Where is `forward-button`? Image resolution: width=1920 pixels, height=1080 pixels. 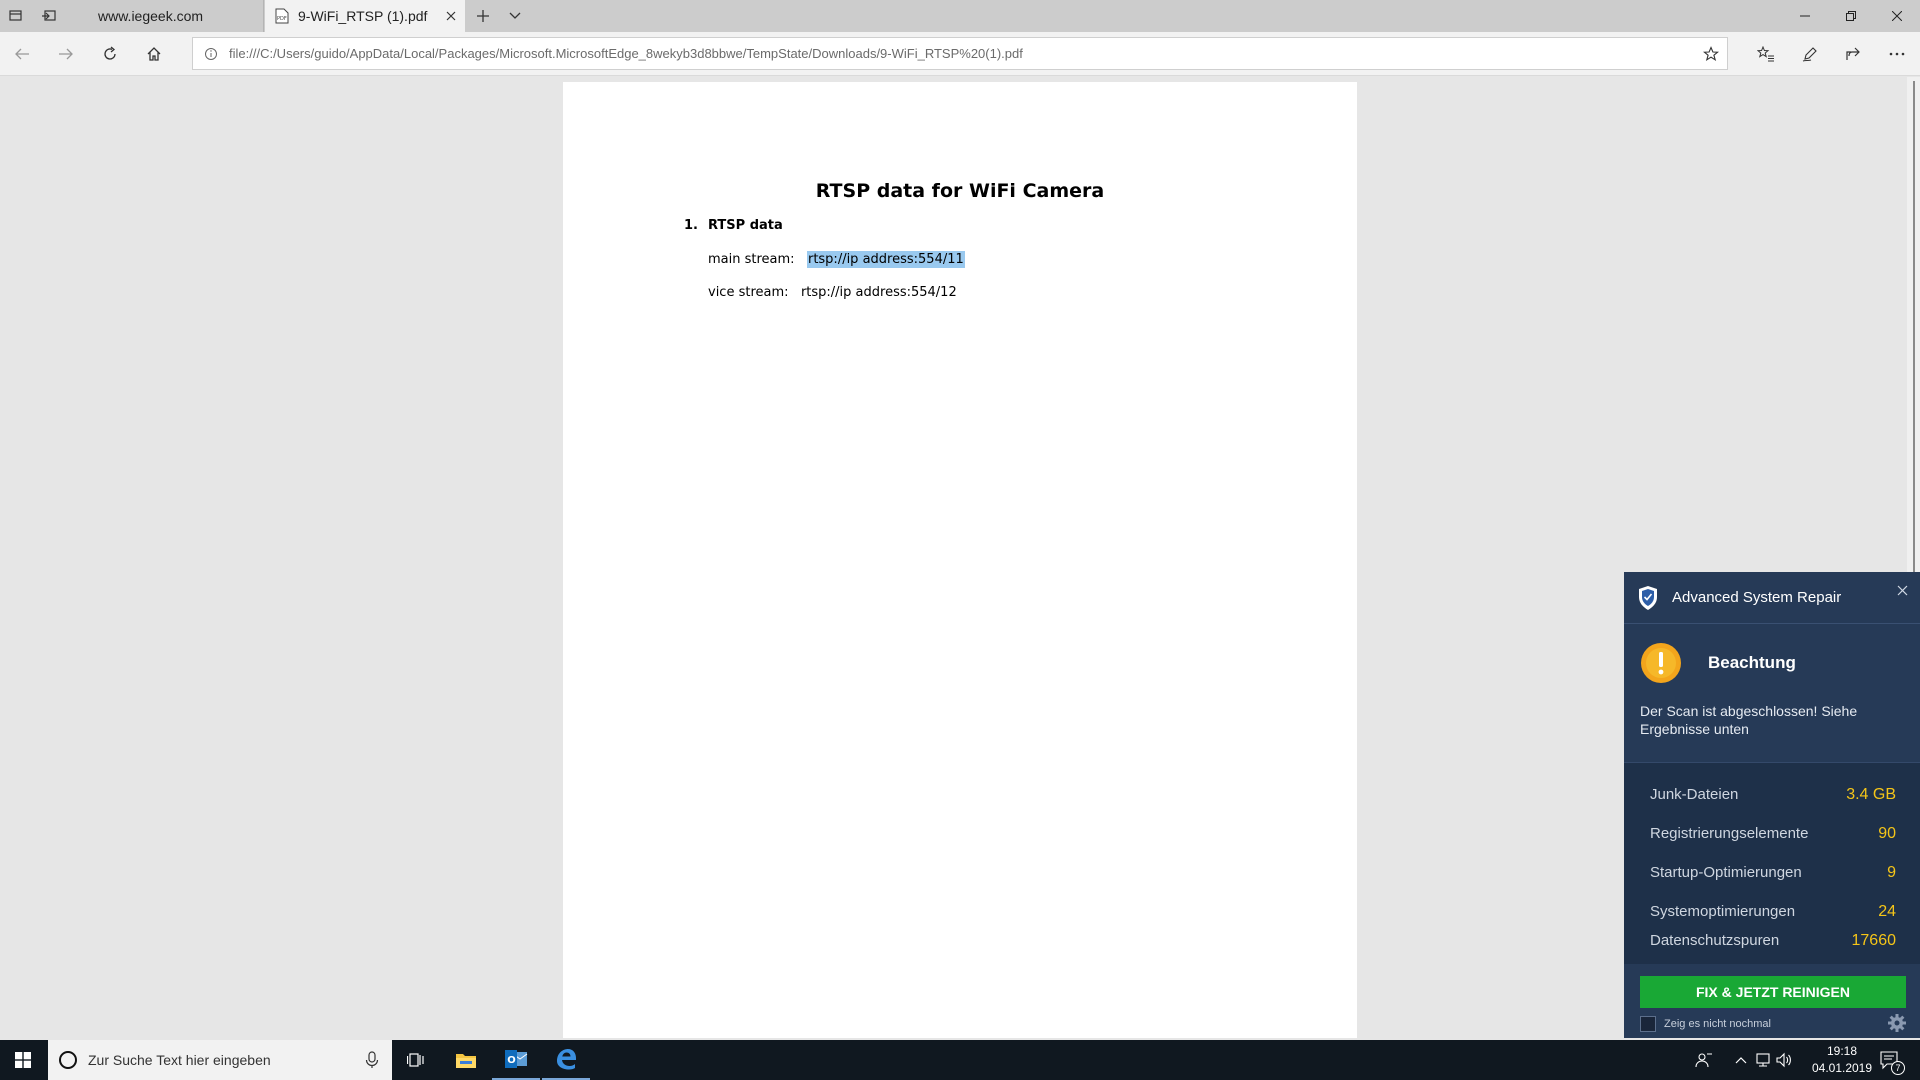
forward-button is located at coordinates (66, 54).